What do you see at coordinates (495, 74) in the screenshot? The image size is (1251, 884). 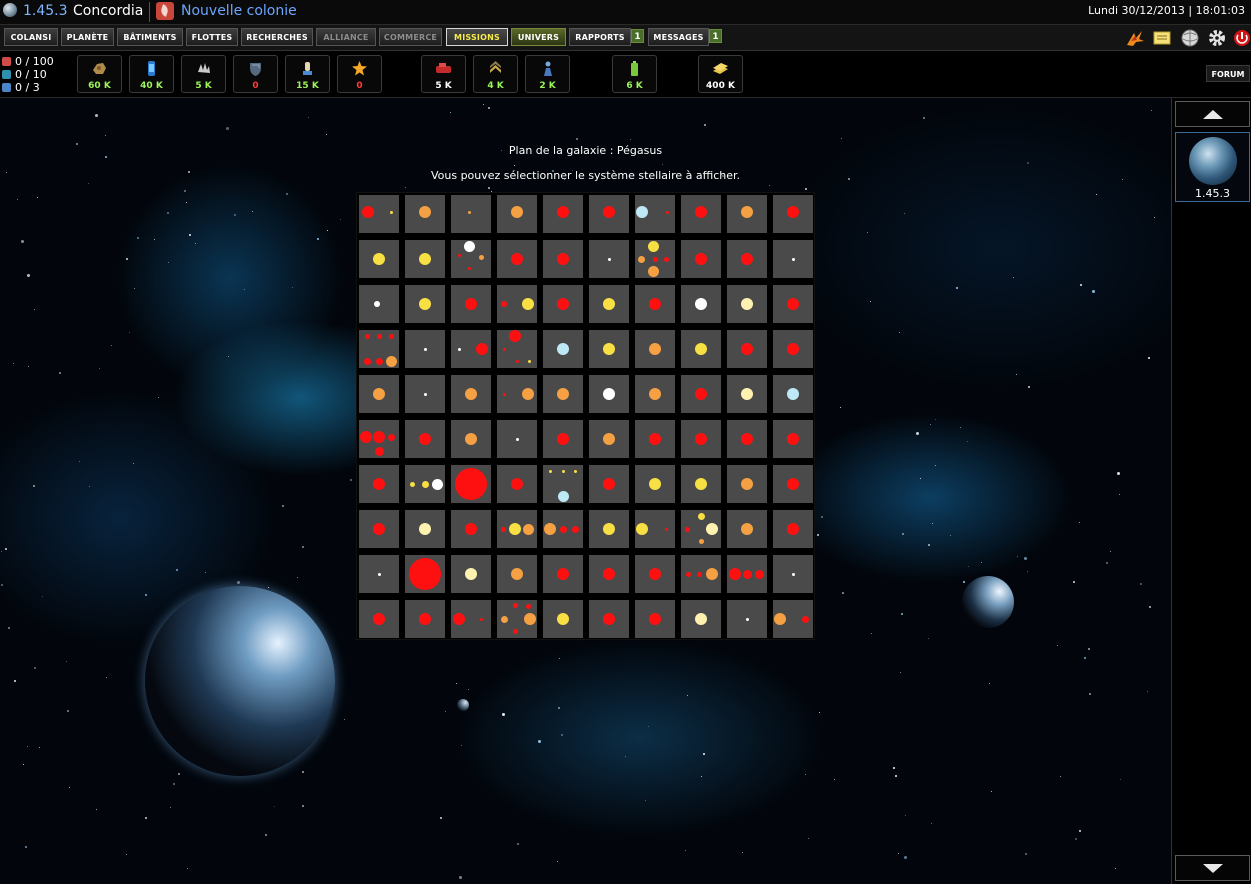 I see `resource-rank: 4 K` at bounding box center [495, 74].